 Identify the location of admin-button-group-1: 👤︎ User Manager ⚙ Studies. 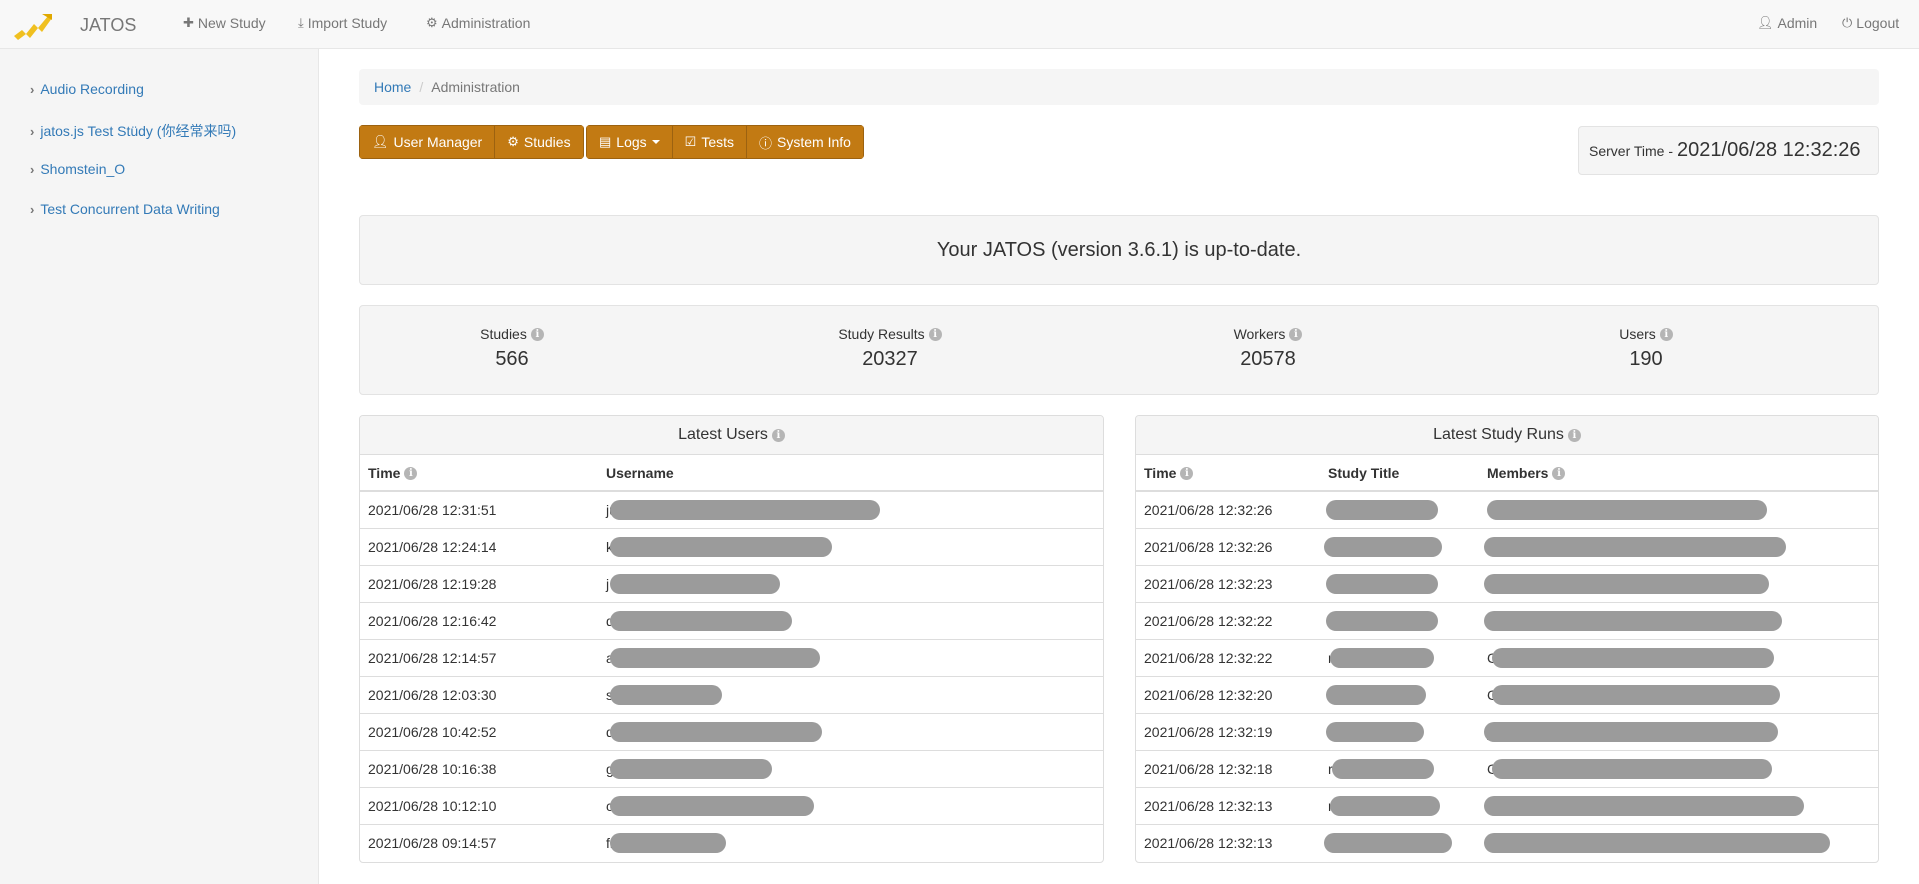
(471, 142).